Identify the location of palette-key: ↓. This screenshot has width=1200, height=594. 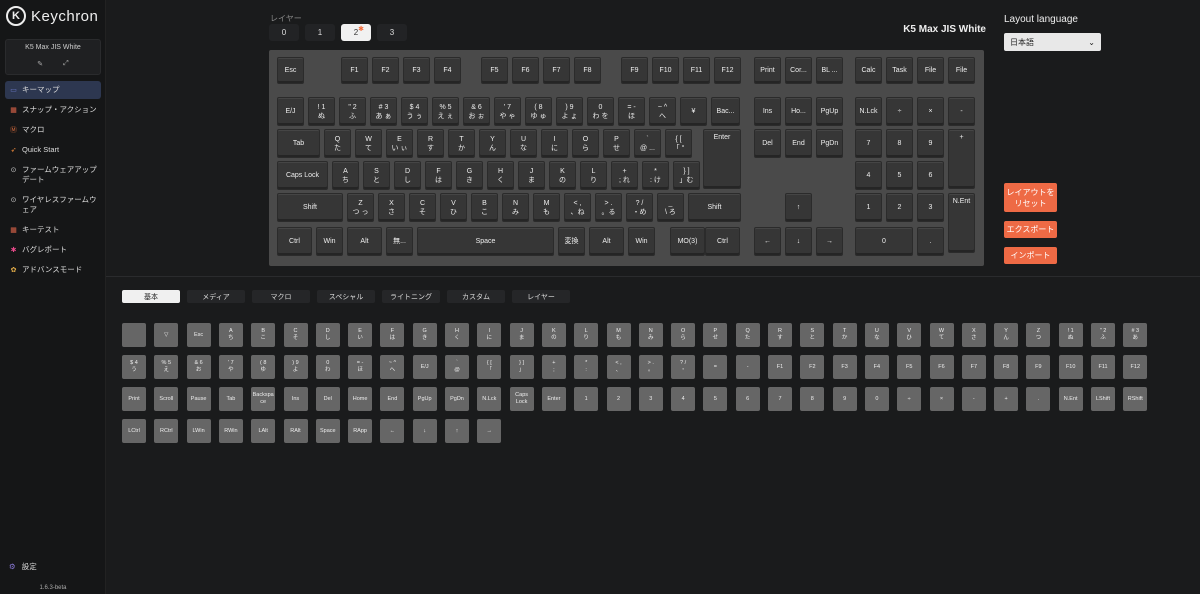
(424, 431).